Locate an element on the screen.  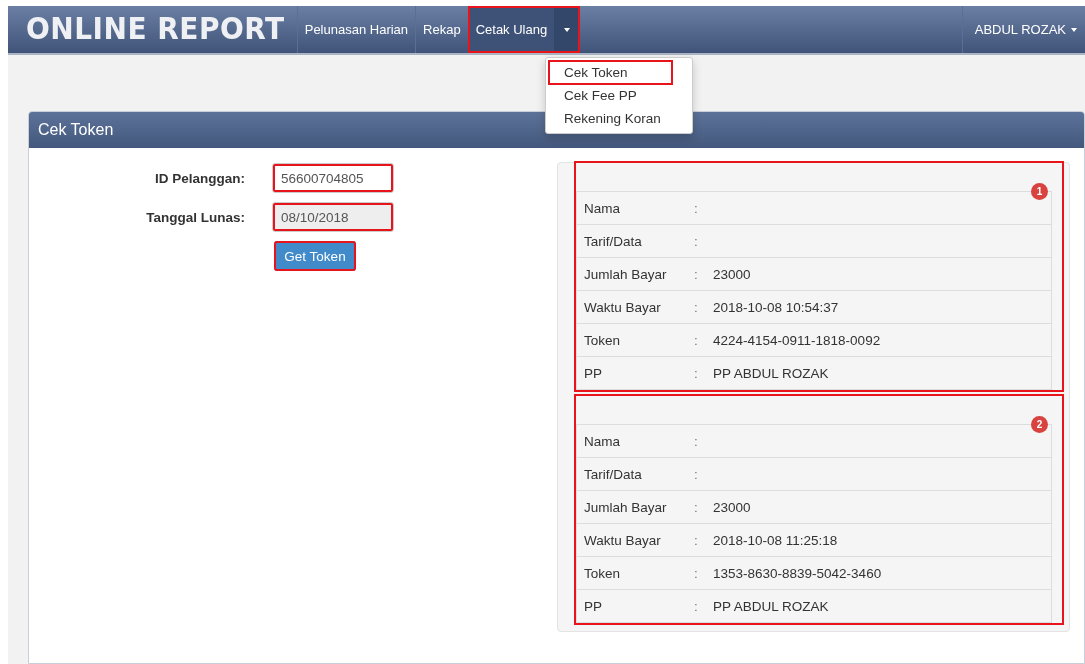
input-field: 56600704805 is located at coordinates (333, 178).